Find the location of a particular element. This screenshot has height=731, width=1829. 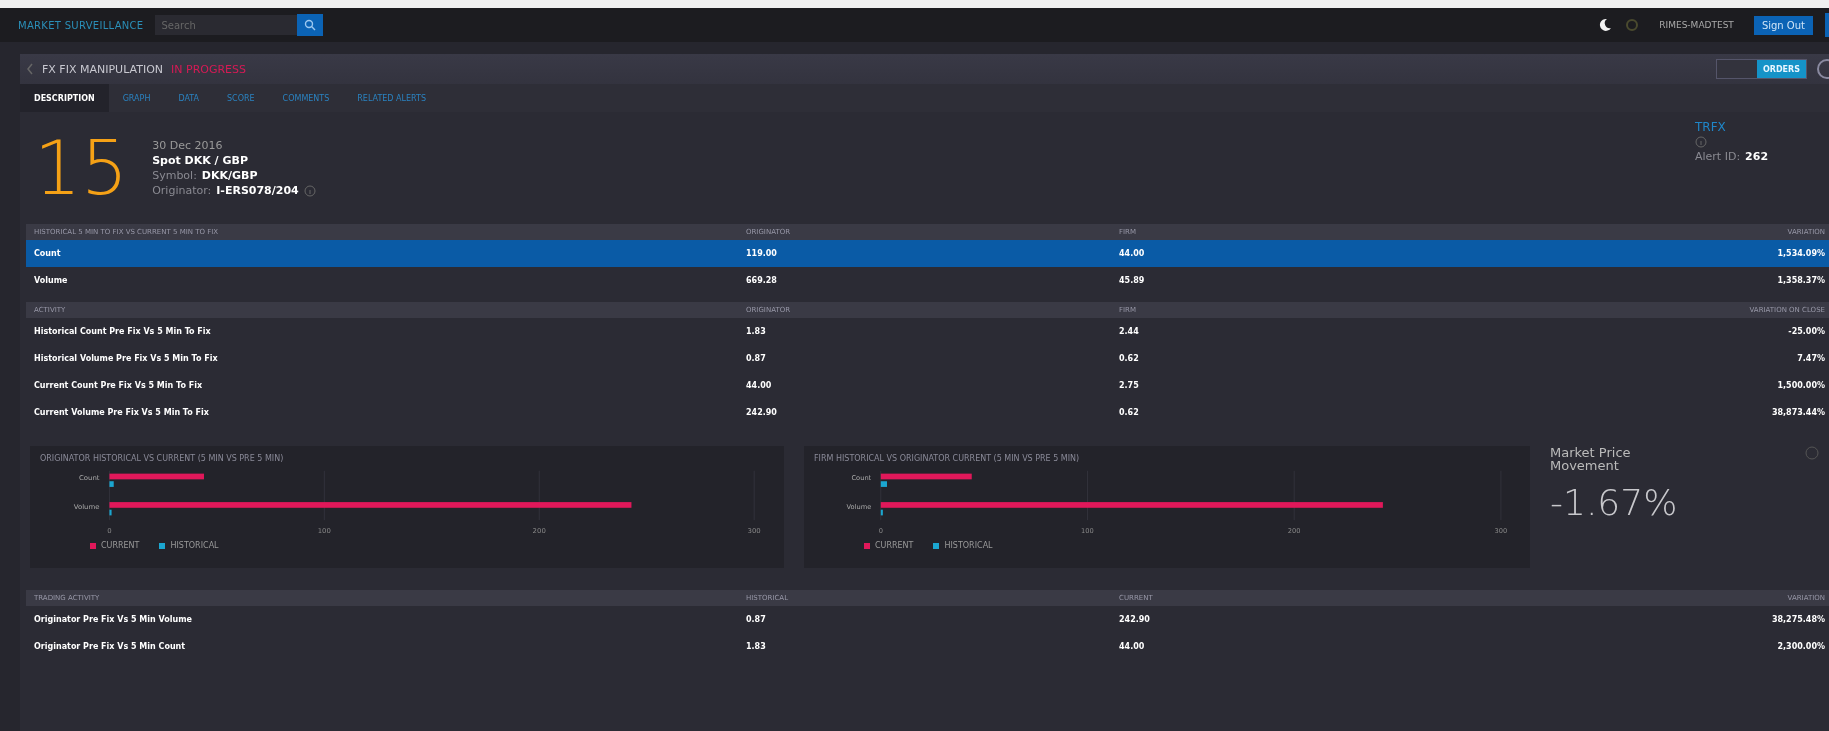

table-cell-text: 7.47% is located at coordinates (1811, 358).